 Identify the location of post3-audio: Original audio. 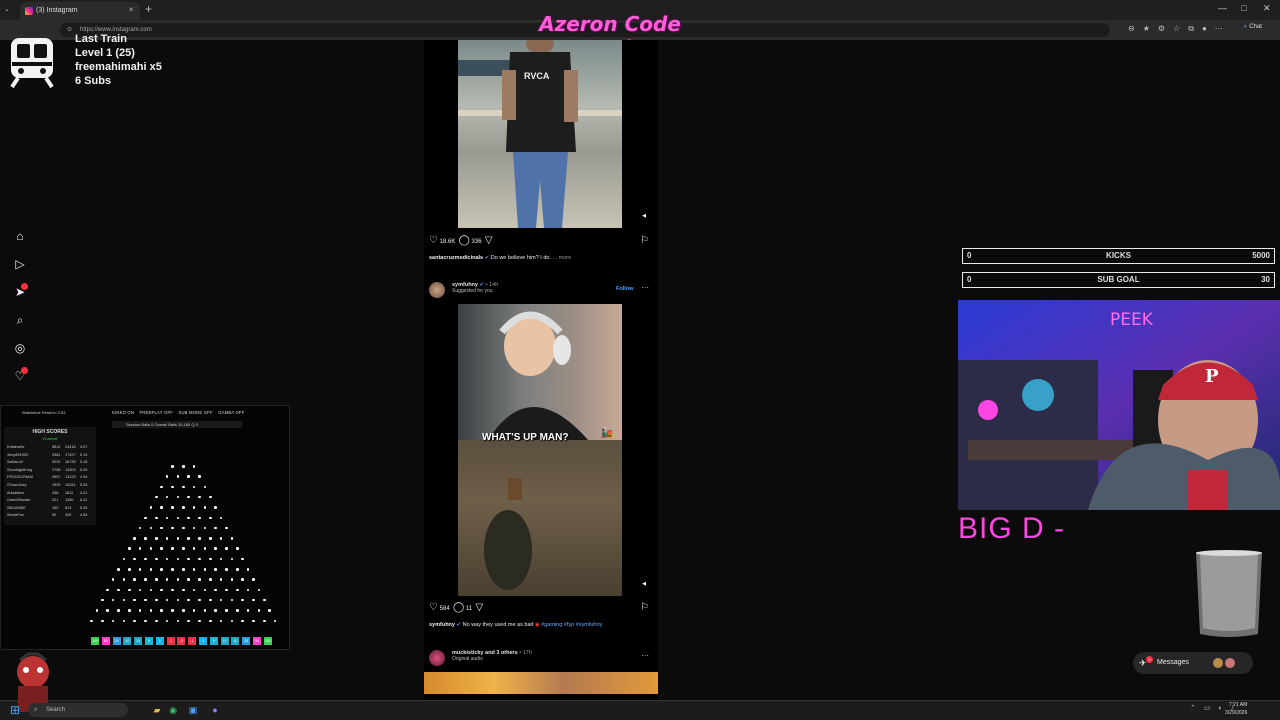
(492, 659).